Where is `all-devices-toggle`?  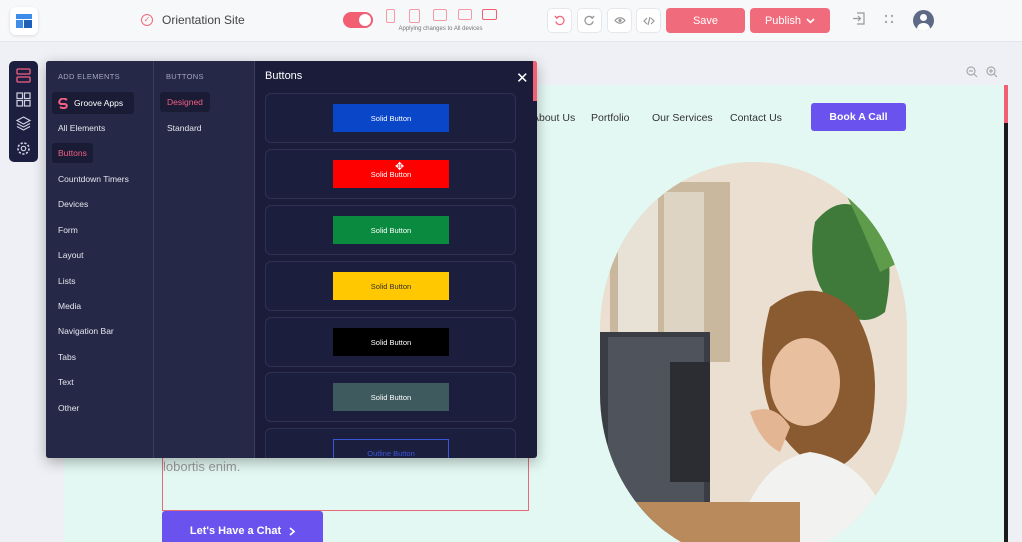
all-devices-toggle is located at coordinates (358, 20).